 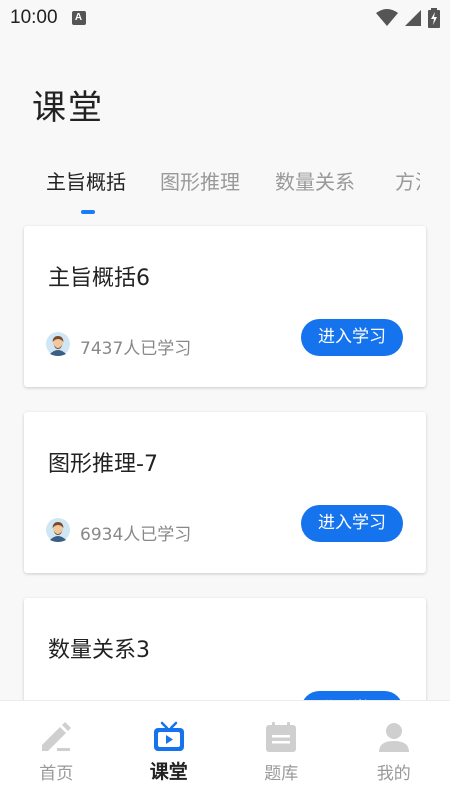 What do you see at coordinates (281, 737) in the screenshot?
I see `calendar-list-icon` at bounding box center [281, 737].